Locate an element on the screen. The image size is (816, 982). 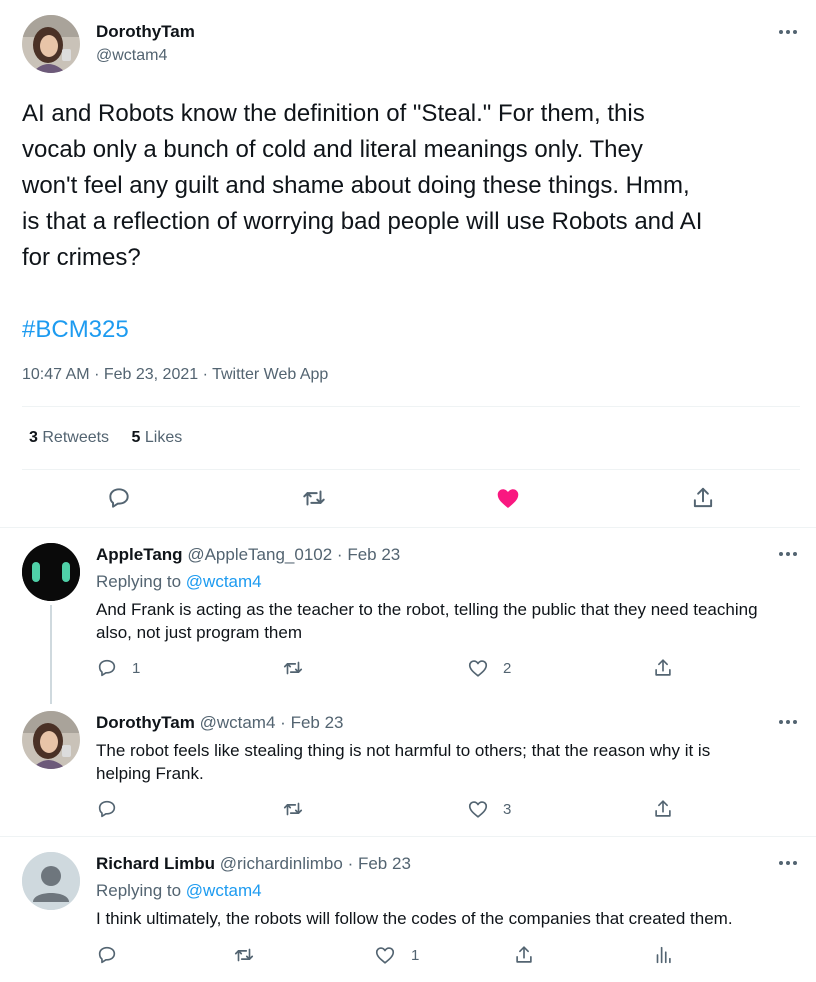
like-count: 1 is located at coordinates (415, 955).